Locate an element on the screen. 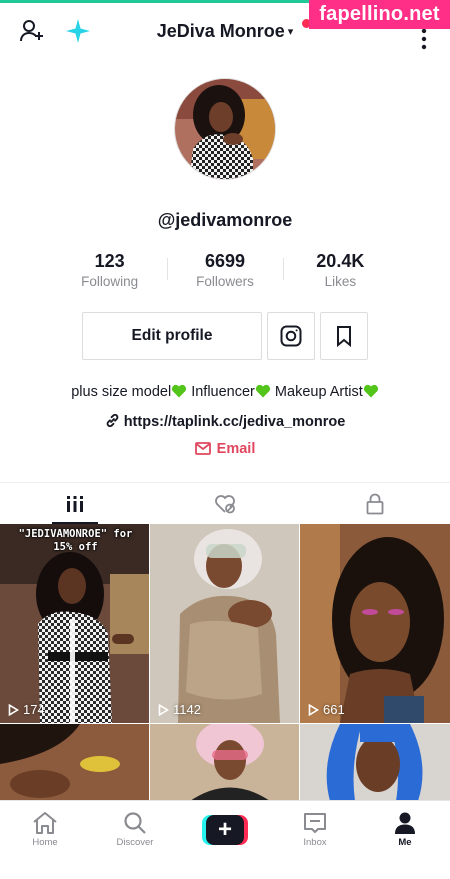 This screenshot has width=450, height=879. stat-value: 20.4K is located at coordinates (340, 261).